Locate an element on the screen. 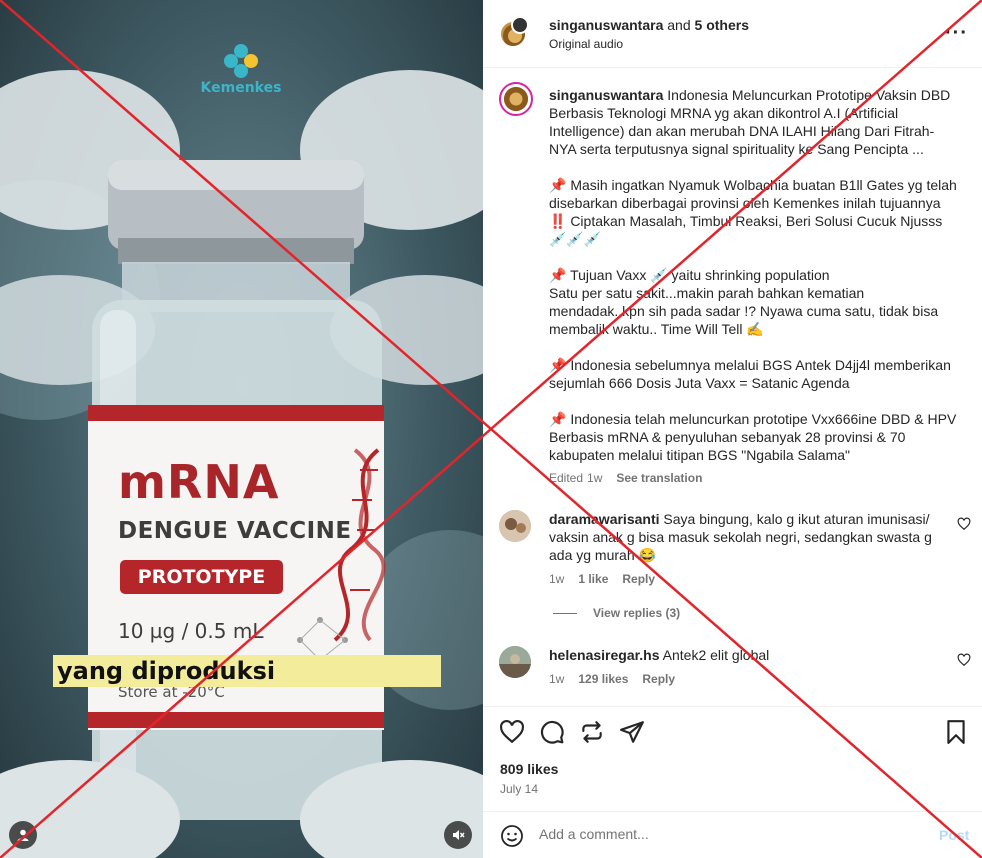 This screenshot has width=982, height=858. comment-likes: 1 like is located at coordinates (593, 579).